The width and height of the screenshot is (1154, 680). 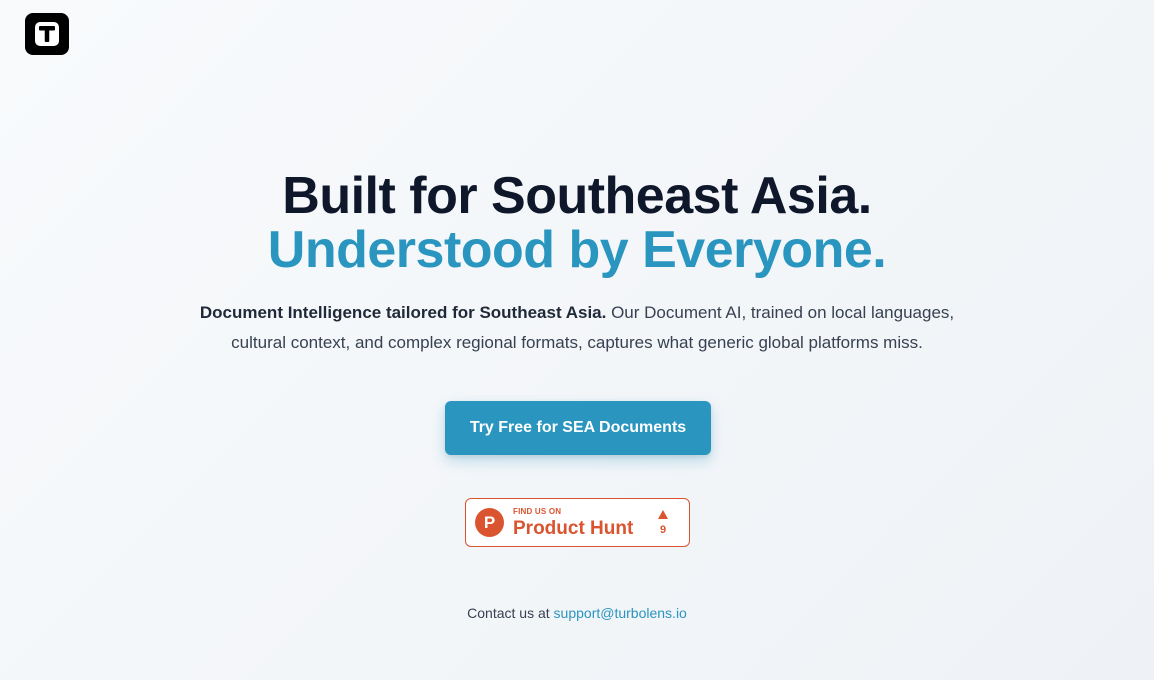 I want to click on headline-line-2: Understood by Everyone., so click(x=577, y=250).